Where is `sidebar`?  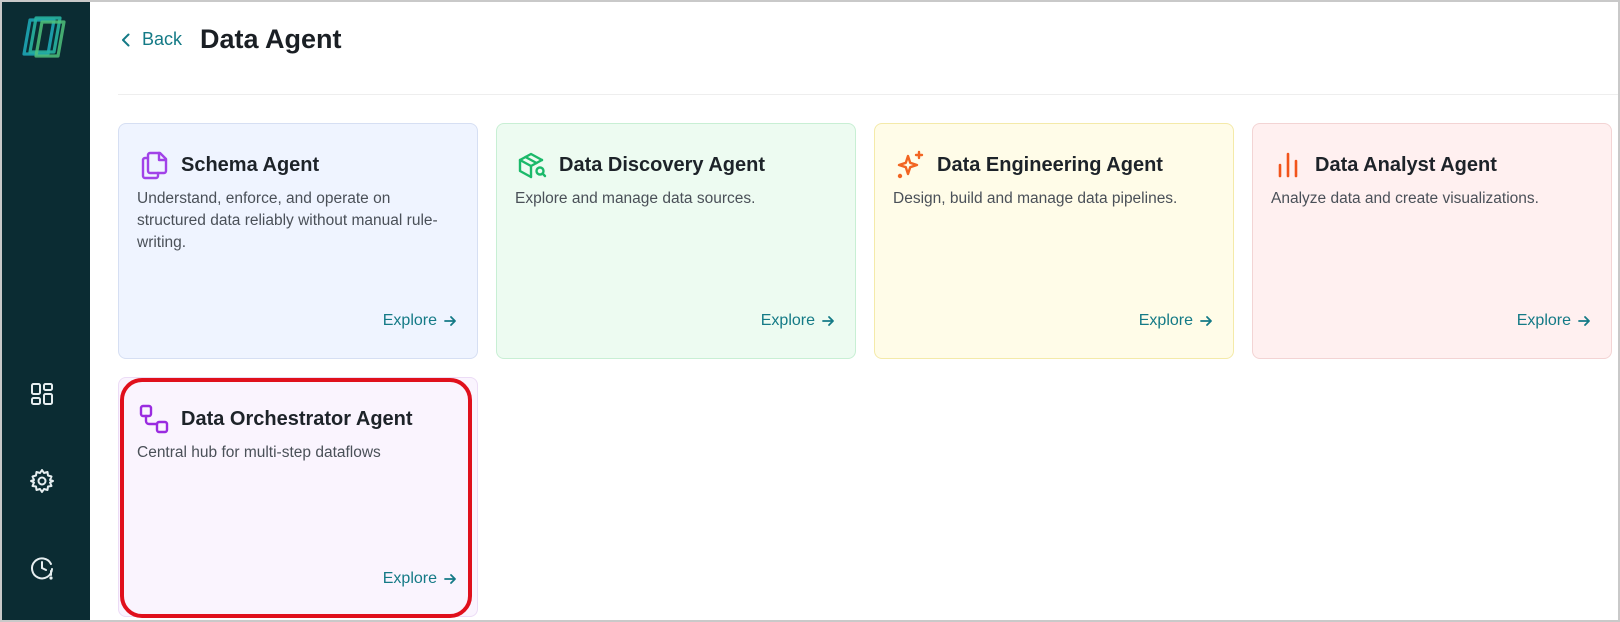 sidebar is located at coordinates (46, 311).